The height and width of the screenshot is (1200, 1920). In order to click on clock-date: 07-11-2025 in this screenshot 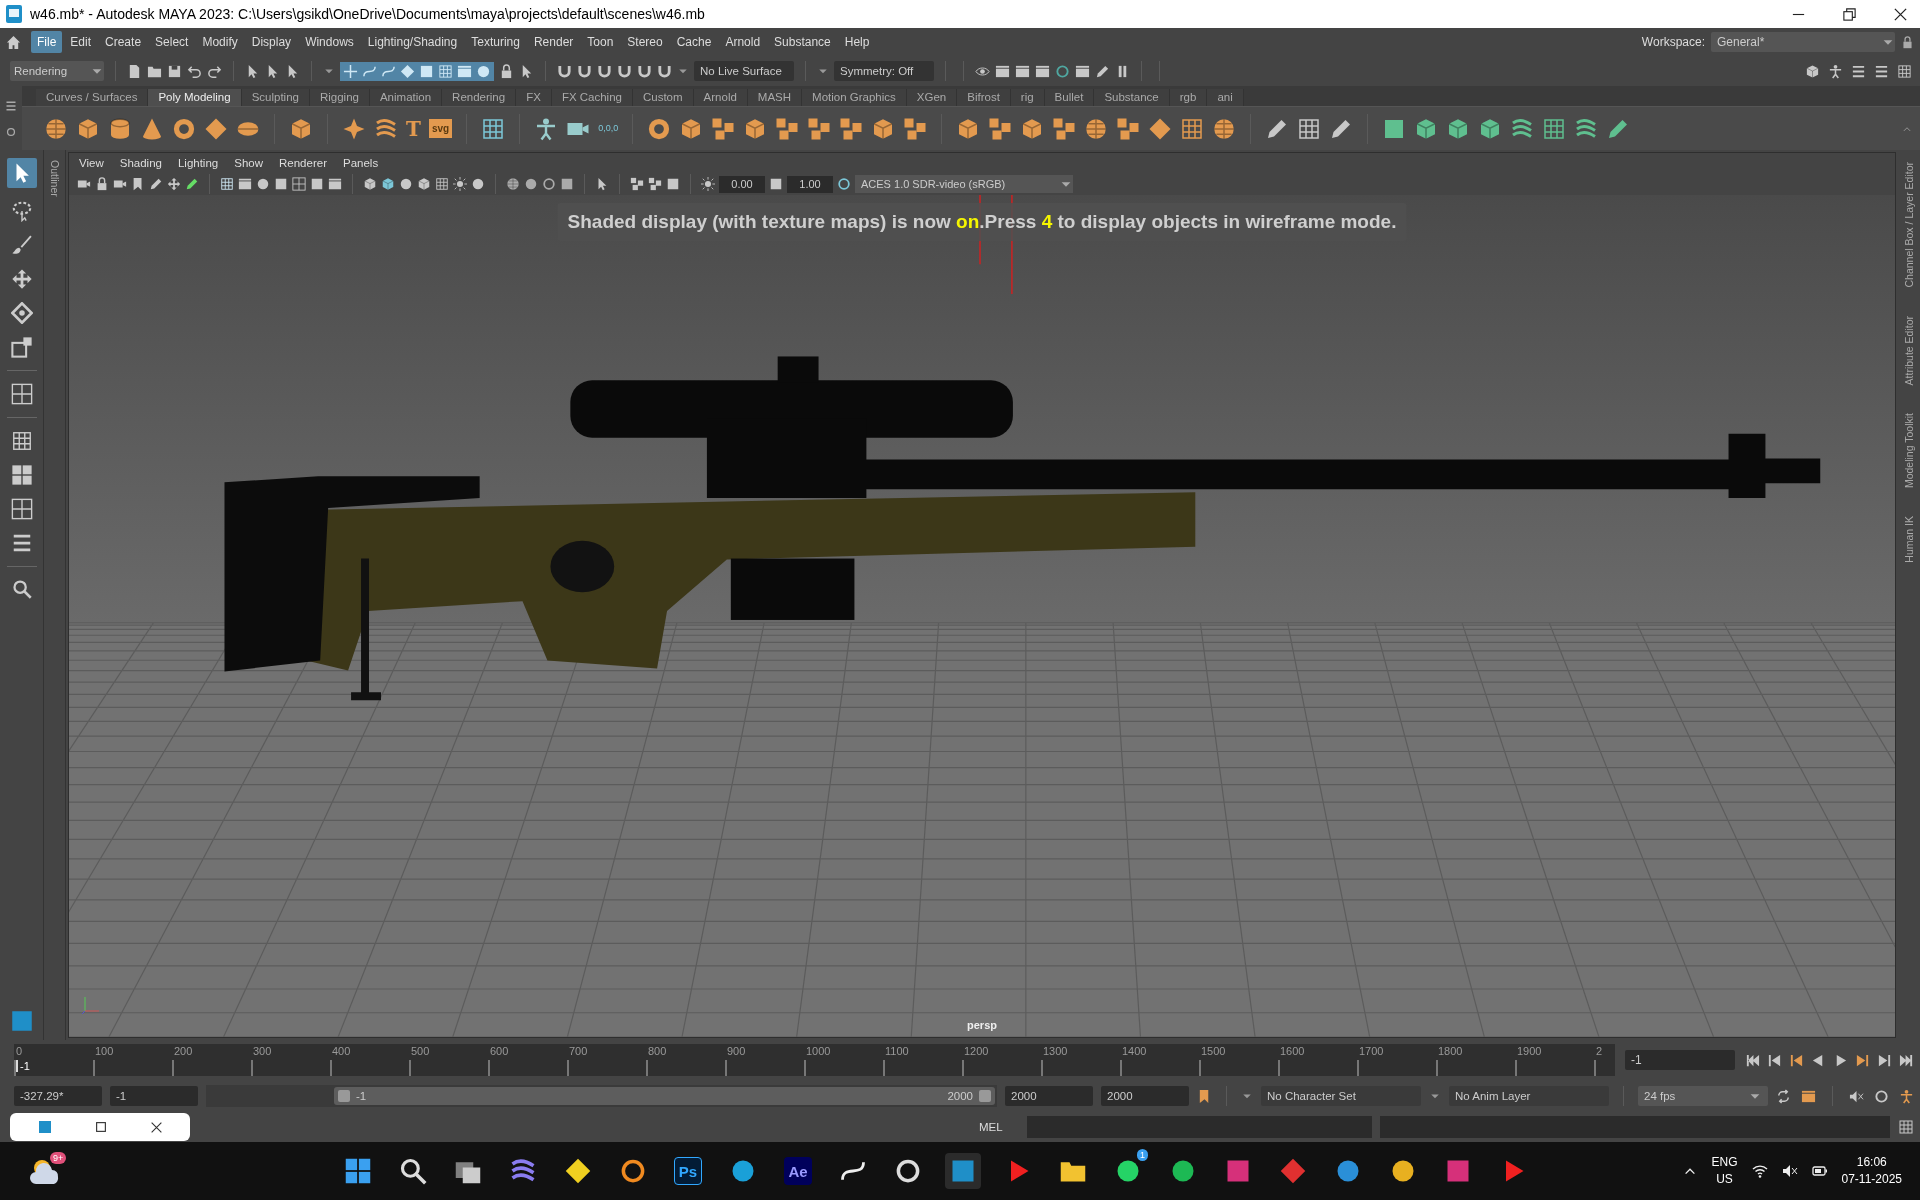, I will do `click(1871, 1179)`.